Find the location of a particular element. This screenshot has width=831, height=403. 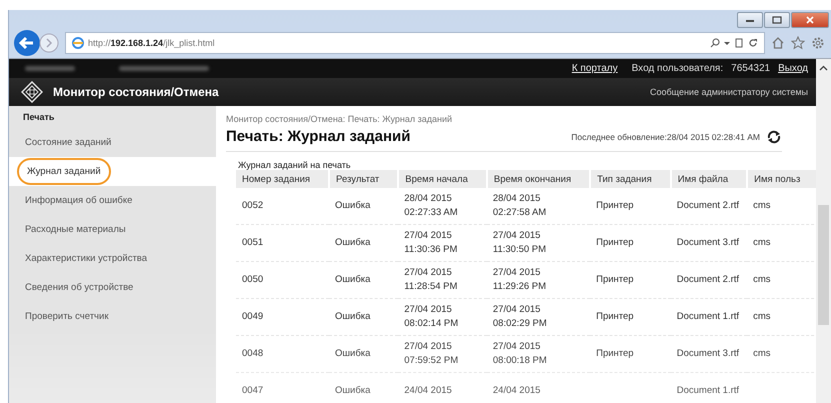

page-title: Печать: Журнал заданий is located at coordinates (319, 136).